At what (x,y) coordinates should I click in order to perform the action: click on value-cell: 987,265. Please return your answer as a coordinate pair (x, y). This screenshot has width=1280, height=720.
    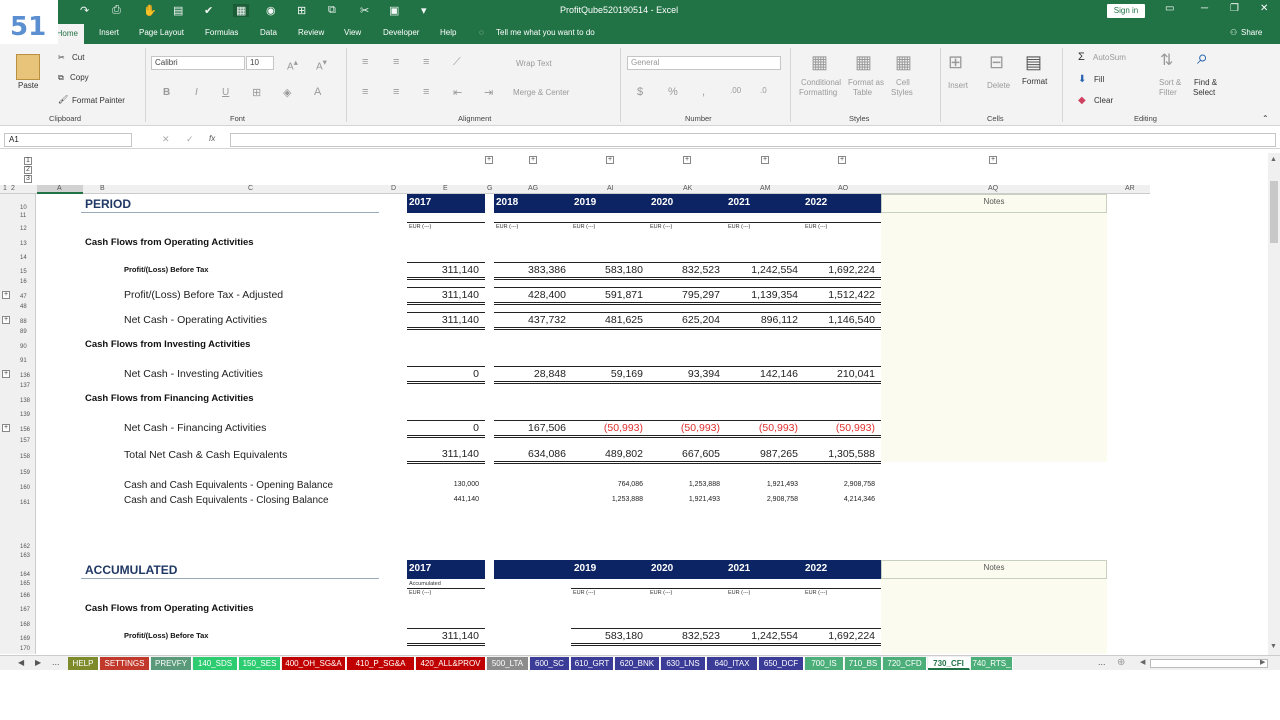
    Looking at the image, I should click on (762, 454).